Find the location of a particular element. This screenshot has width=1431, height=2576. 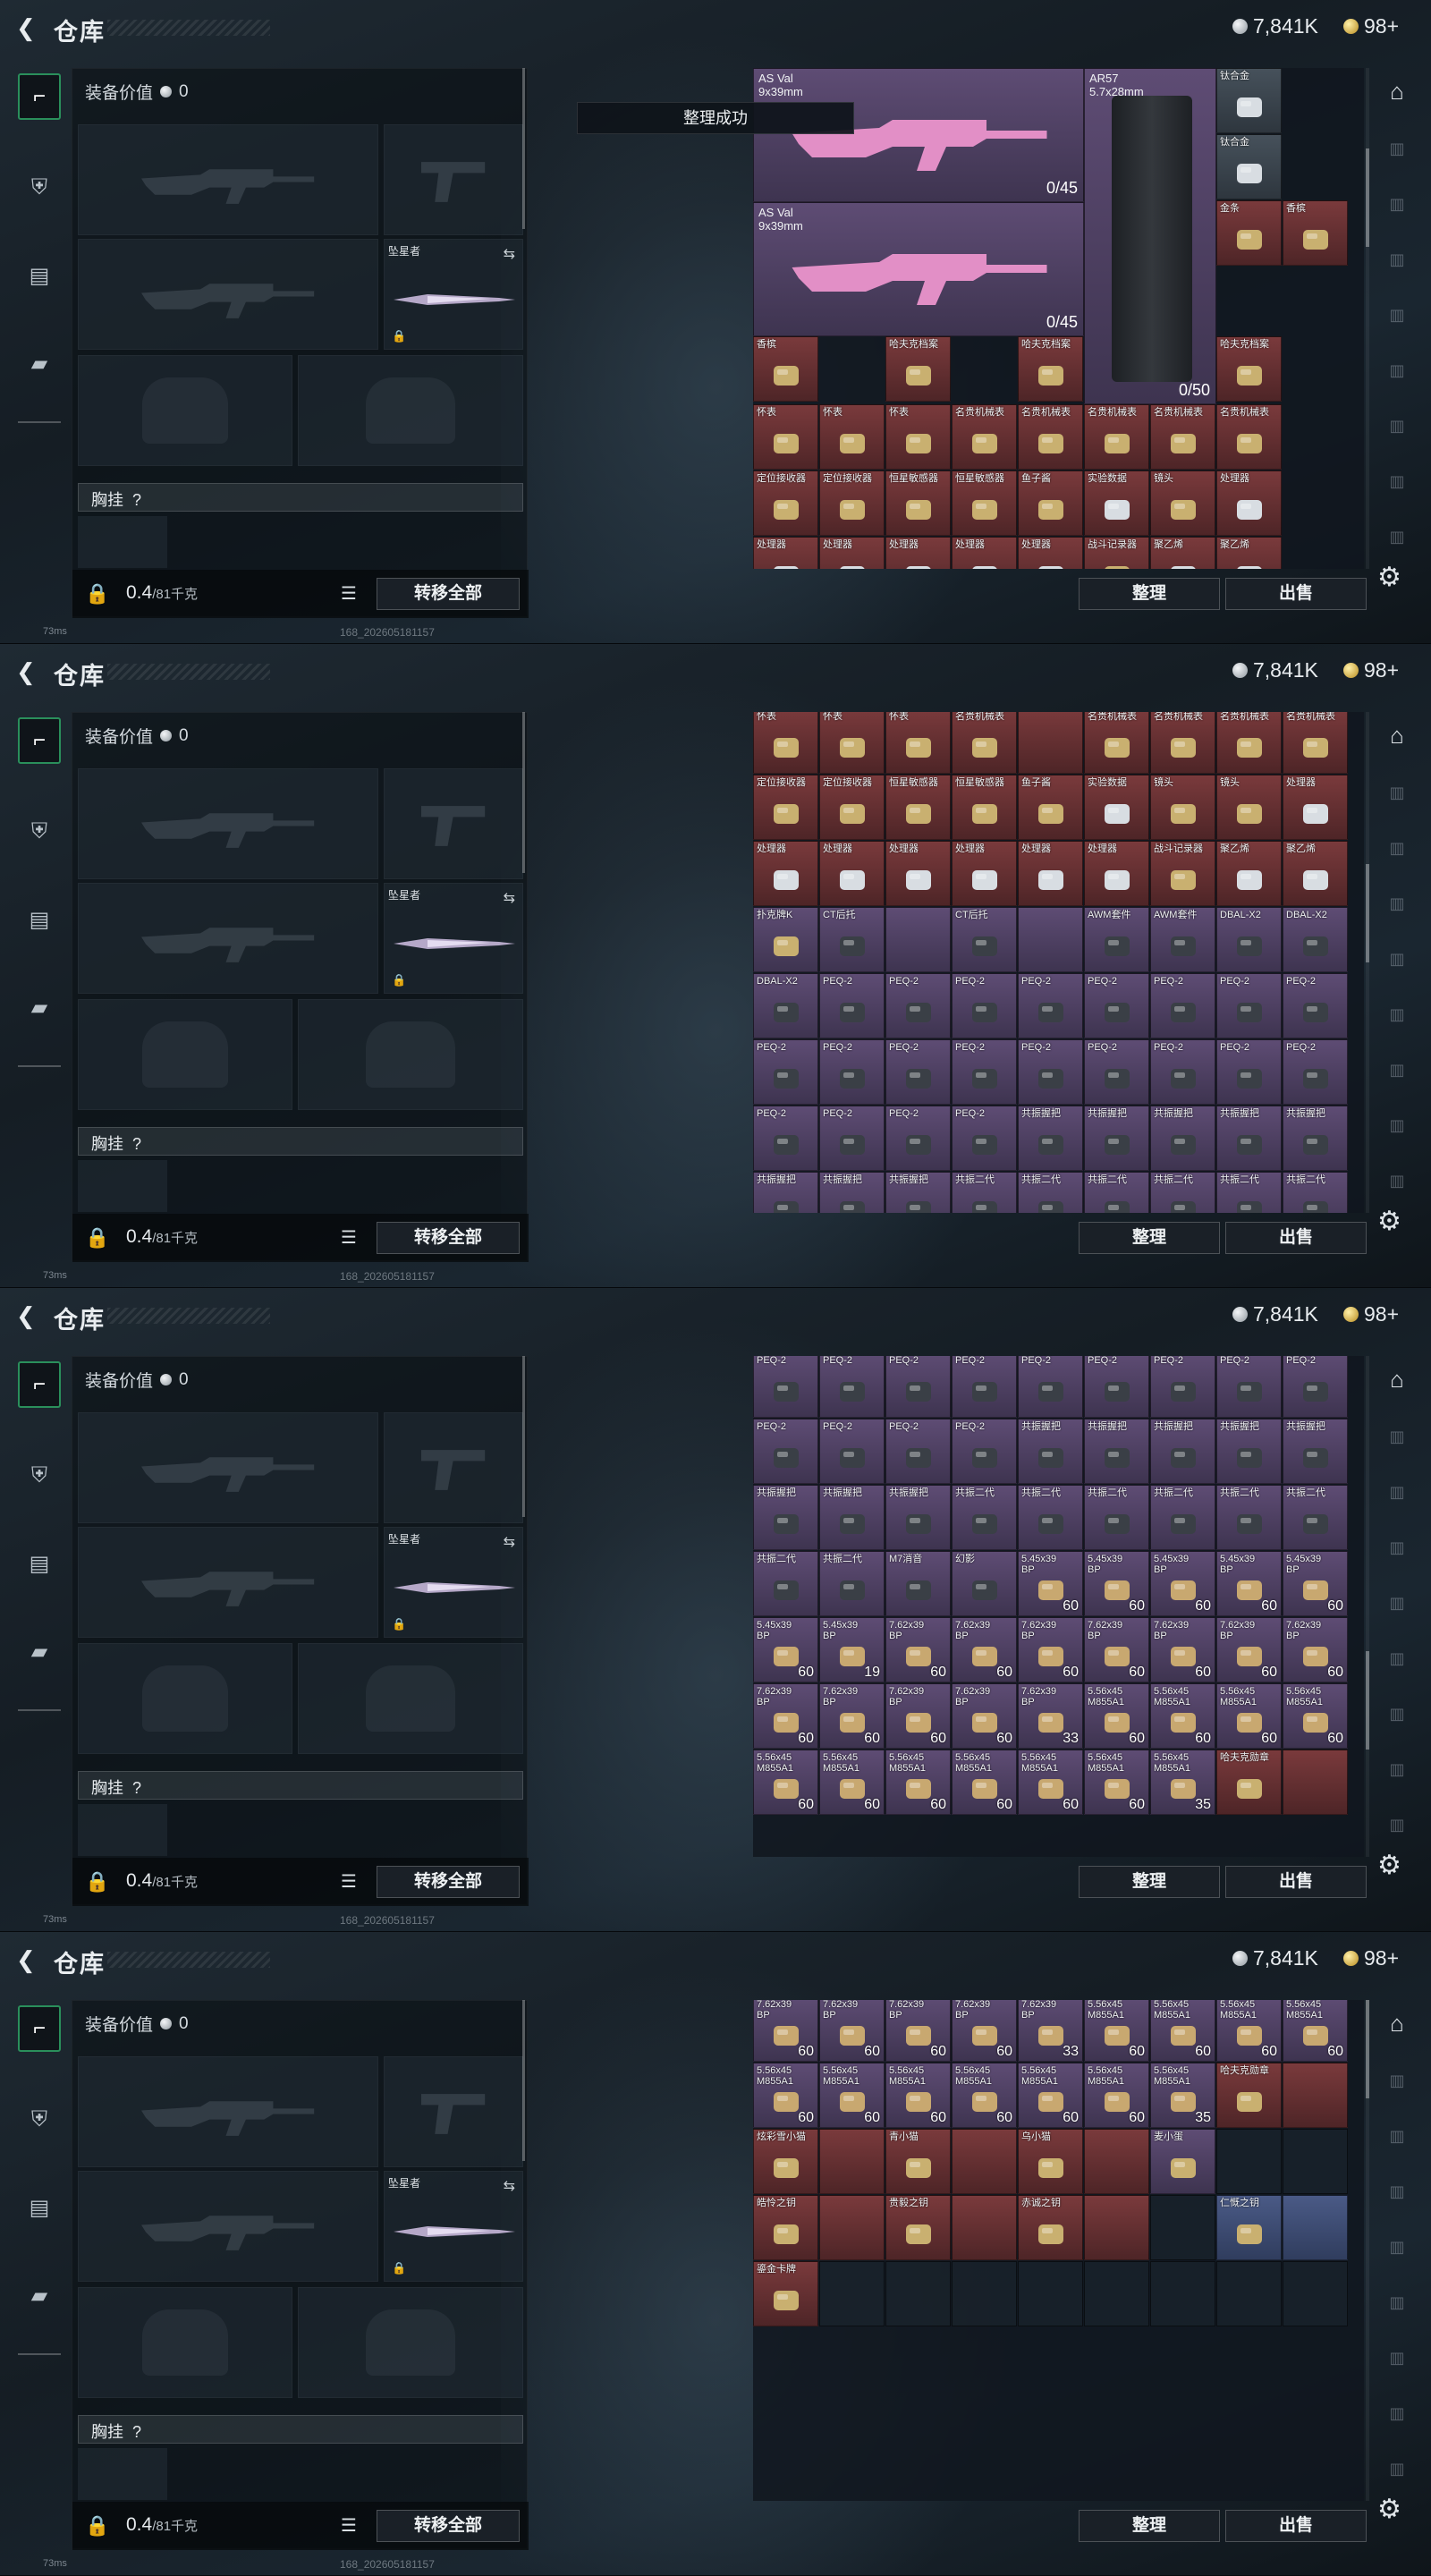

inventory-cell: 镜头 is located at coordinates (1249, 807).